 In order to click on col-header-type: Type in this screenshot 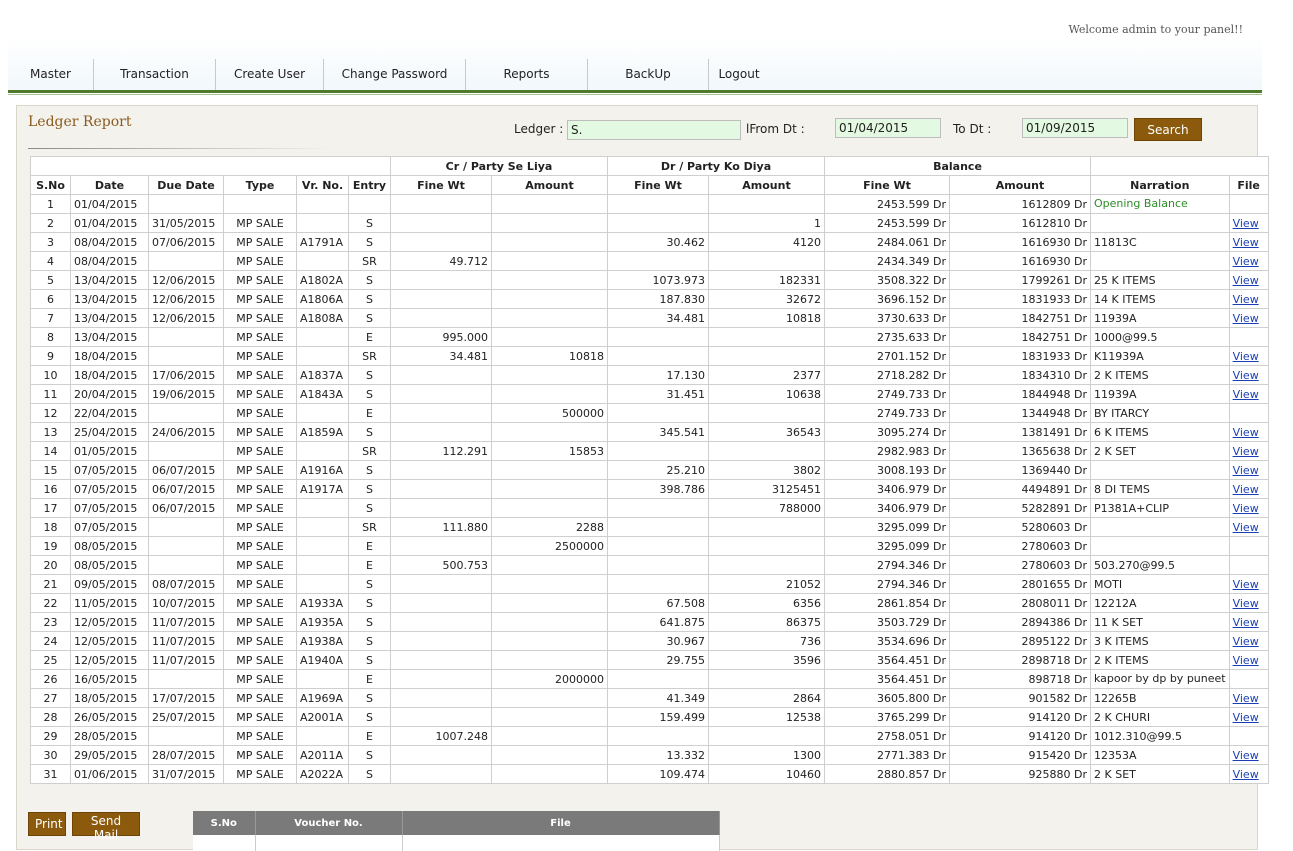, I will do `click(260, 185)`.